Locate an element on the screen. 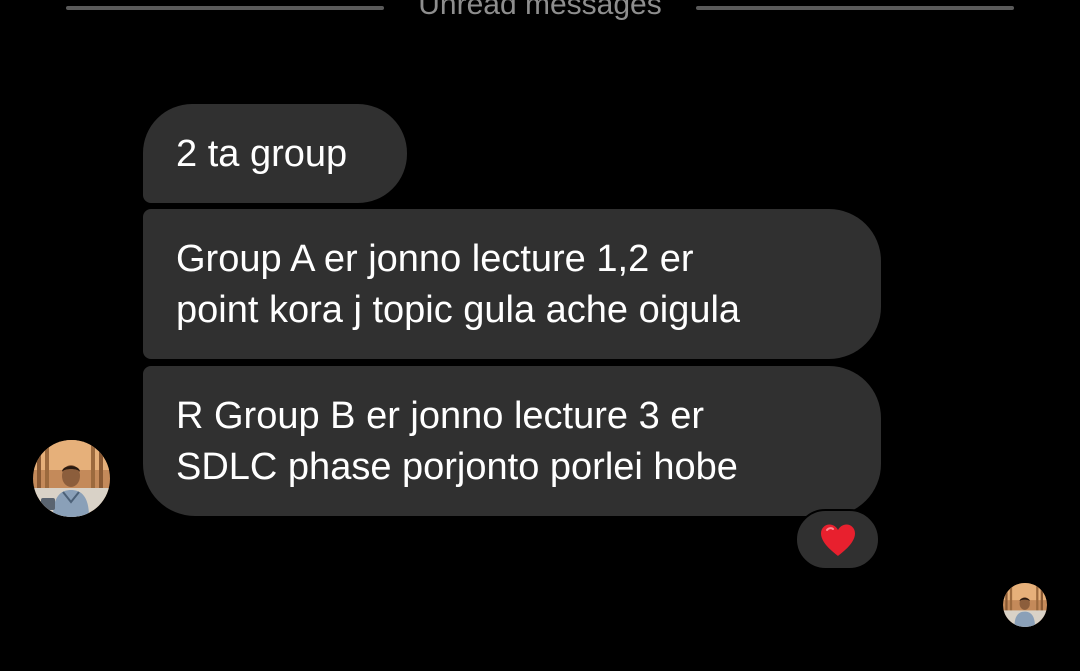 The image size is (1080, 671). sender-avatar is located at coordinates (71, 478).